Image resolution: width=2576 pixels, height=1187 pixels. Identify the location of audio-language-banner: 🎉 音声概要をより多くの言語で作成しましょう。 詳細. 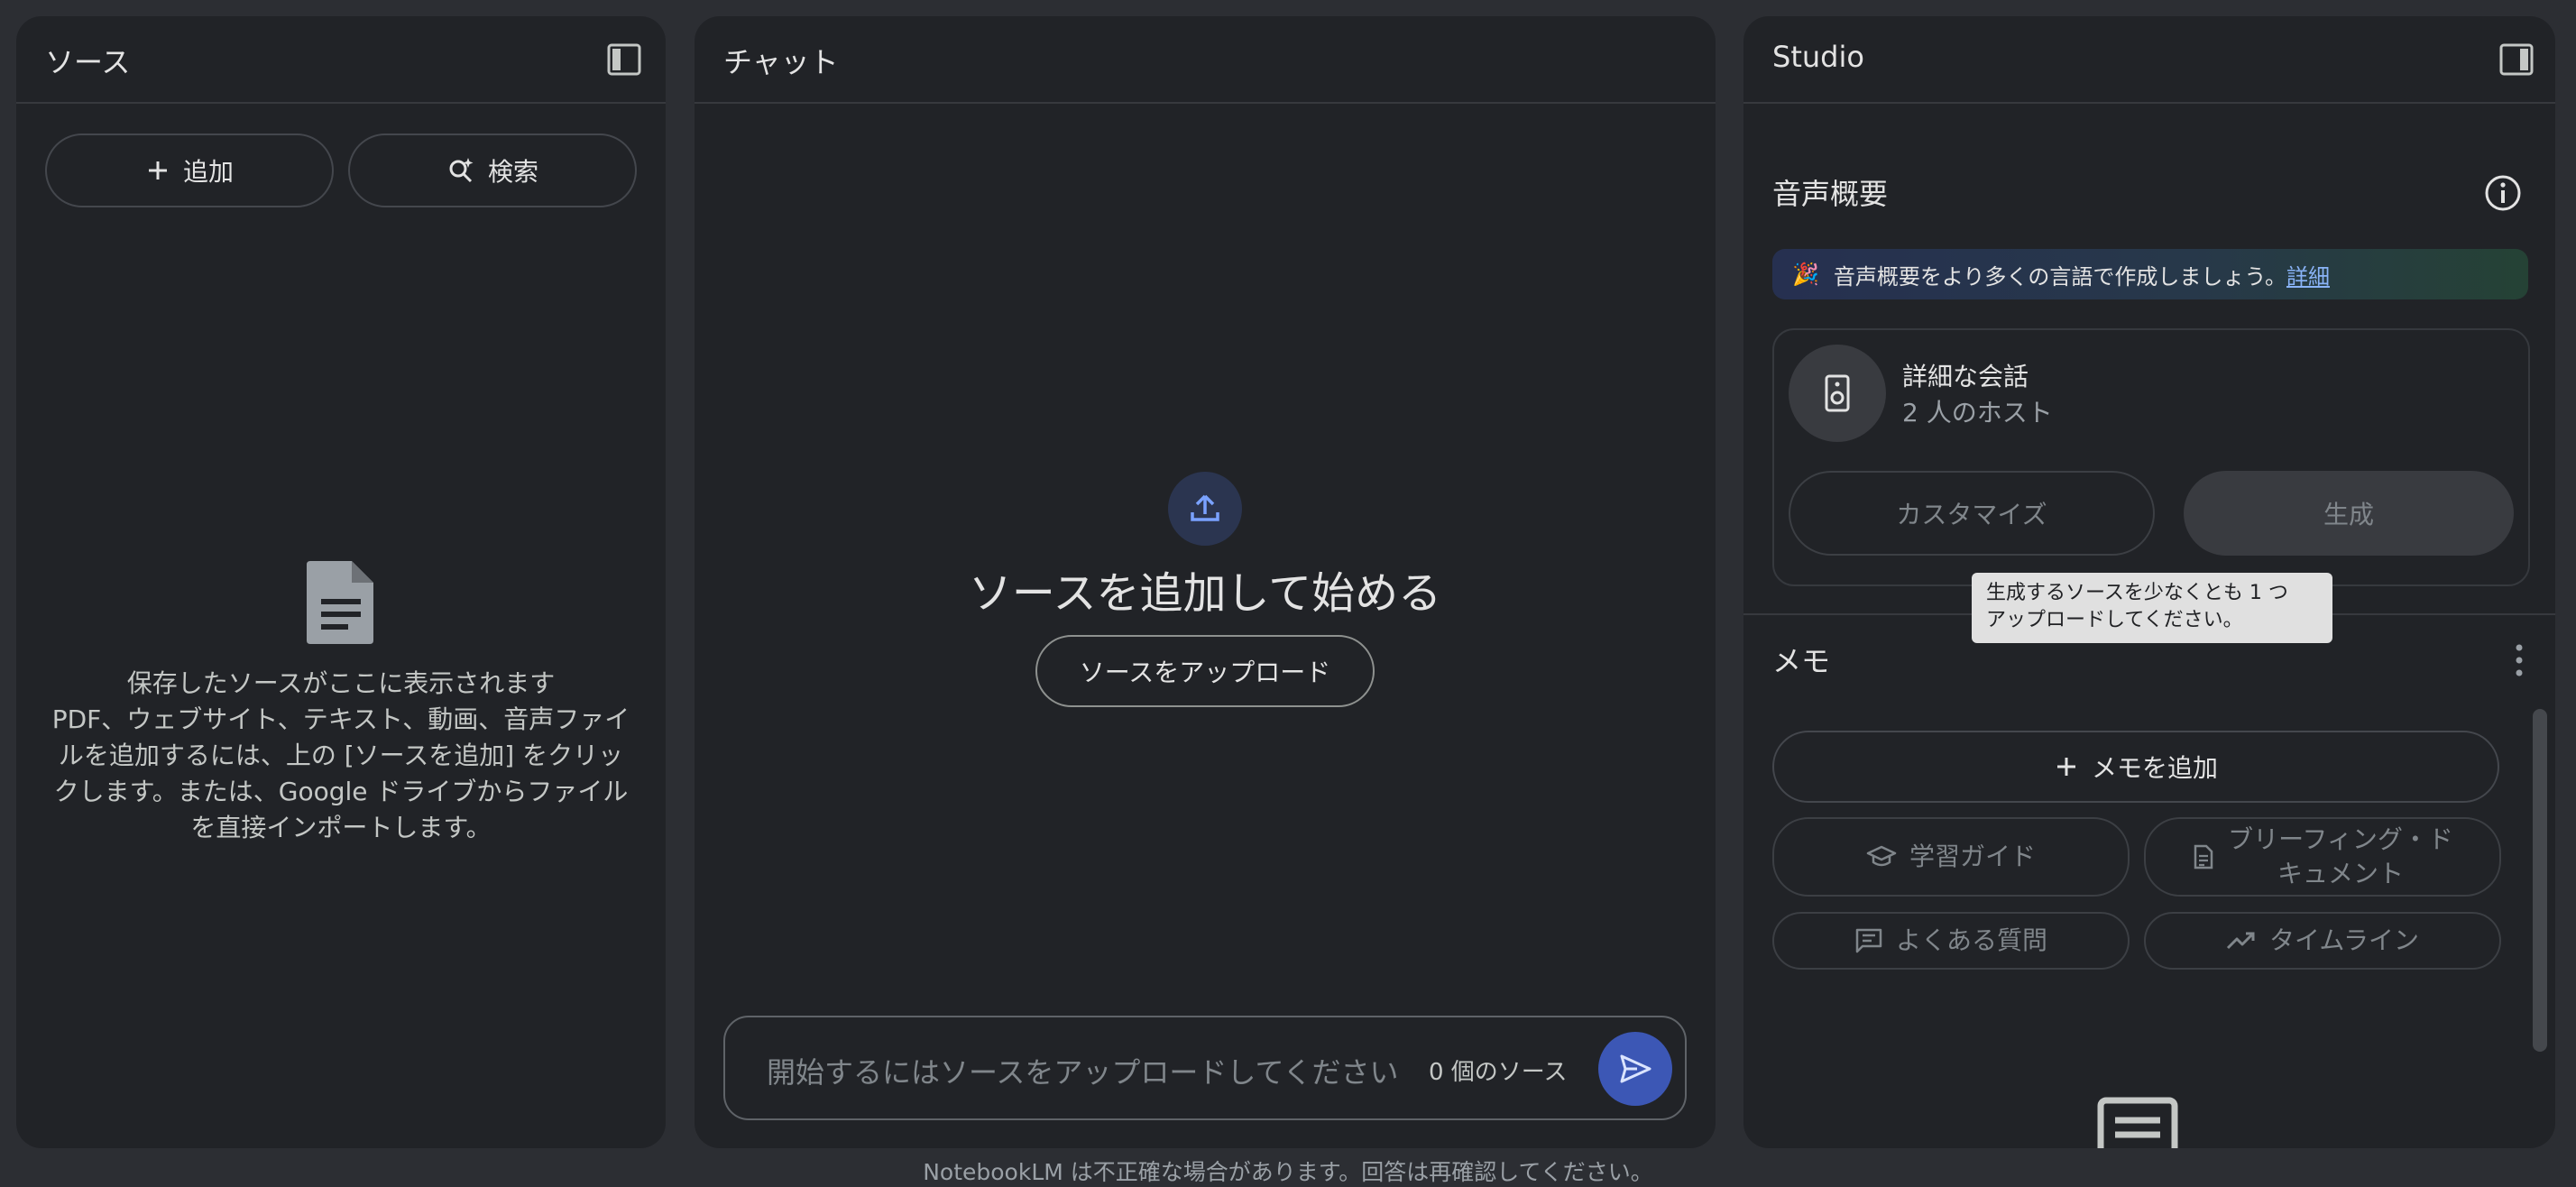
(2150, 274).